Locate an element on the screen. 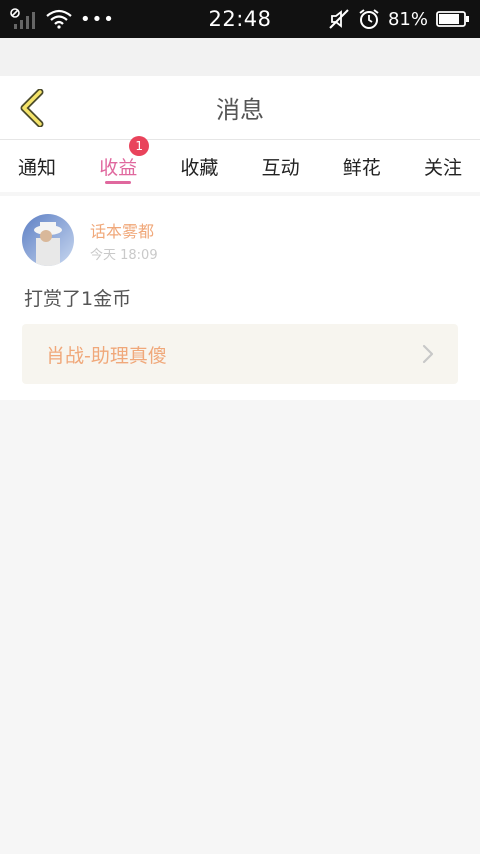  tab-notifications: 通知 is located at coordinates (37, 166).